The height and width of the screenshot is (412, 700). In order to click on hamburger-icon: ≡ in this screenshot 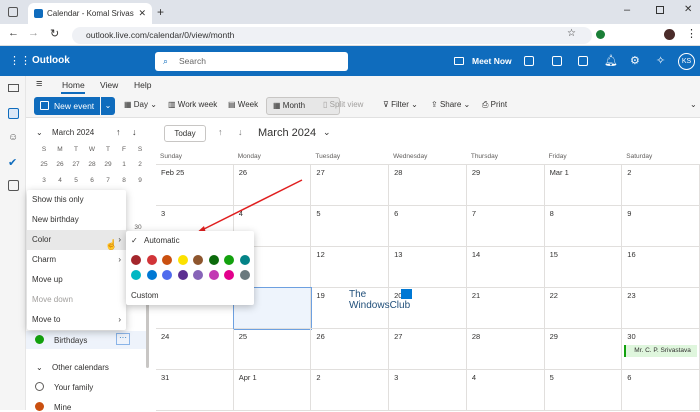, I will do `click(39, 84)`.